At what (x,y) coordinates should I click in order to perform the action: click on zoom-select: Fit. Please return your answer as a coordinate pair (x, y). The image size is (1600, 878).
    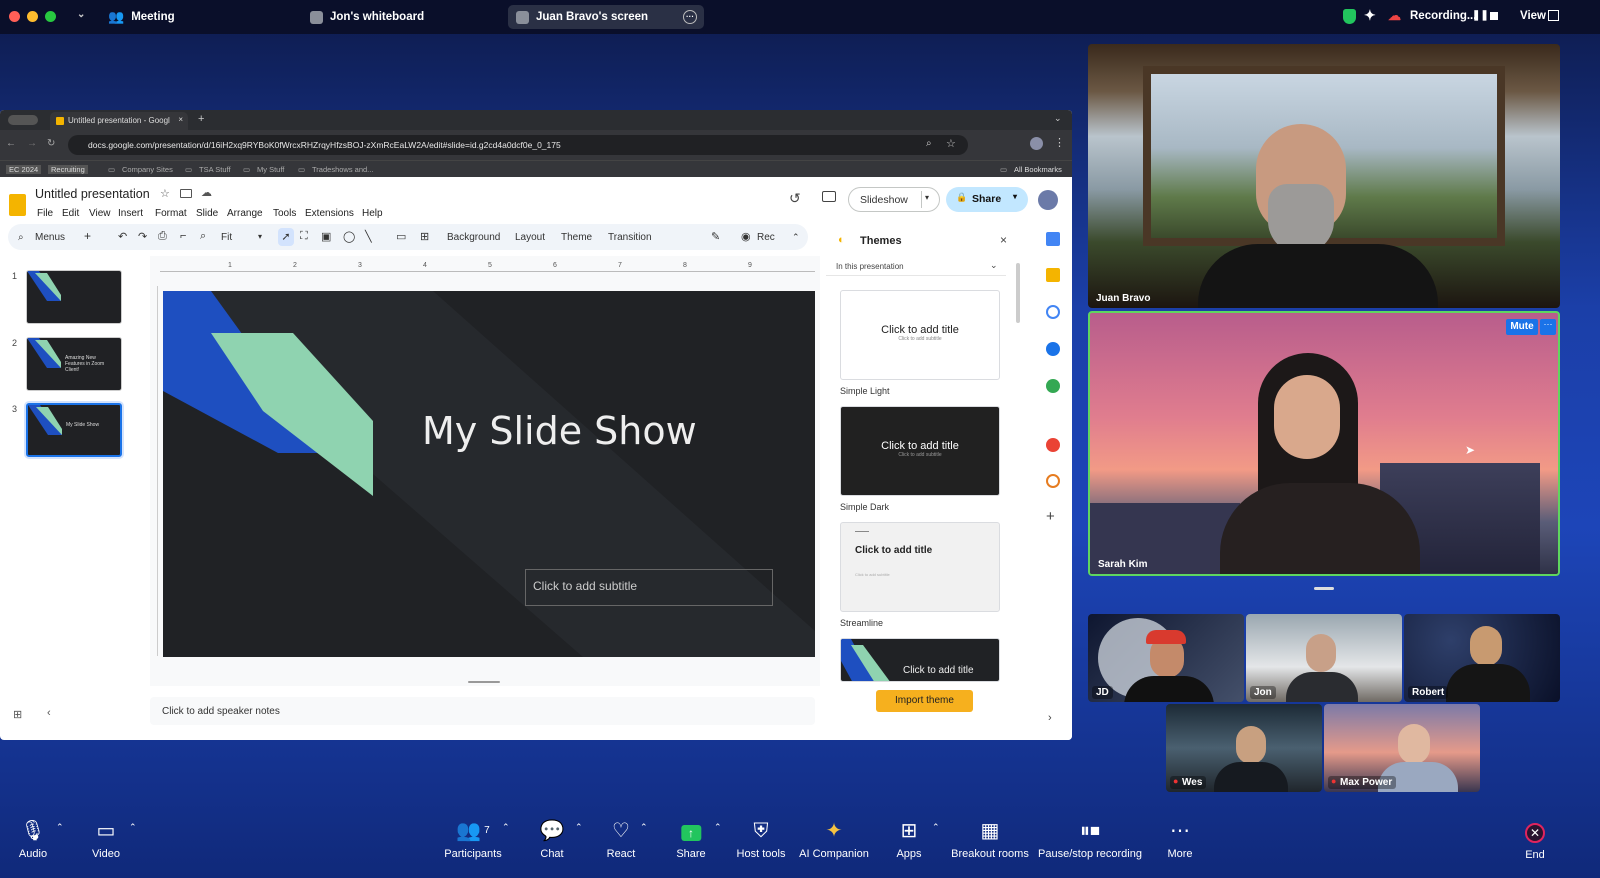
    Looking at the image, I should click on (226, 237).